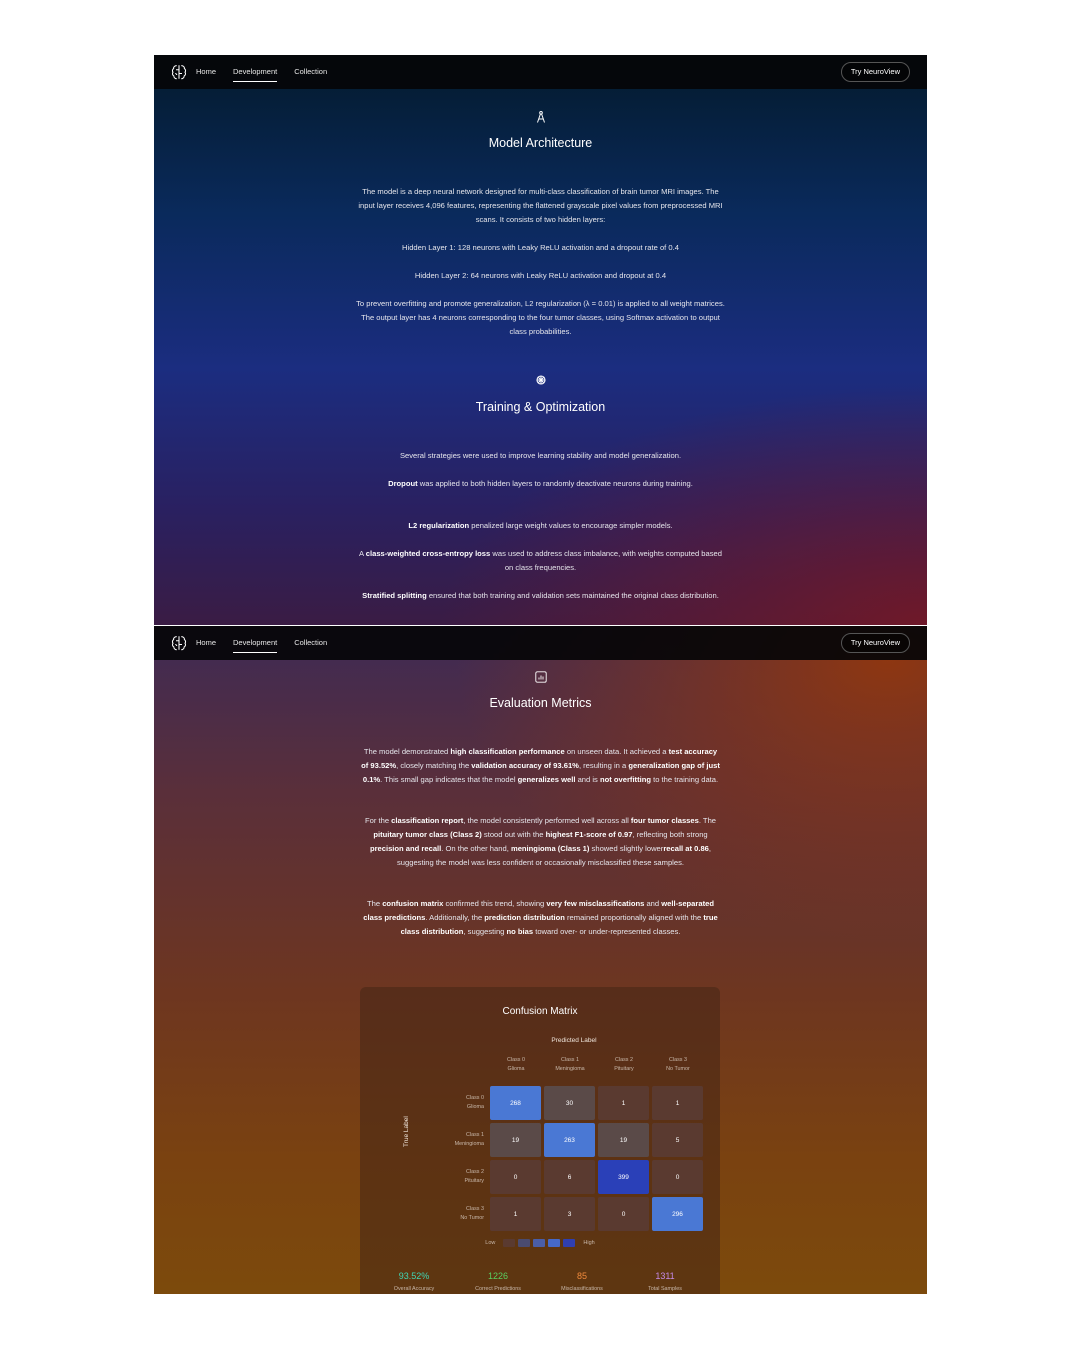 The width and height of the screenshot is (1080, 1350). Describe the element at coordinates (569, 1140) in the screenshot. I see `matrix-cell-1-1: 263` at that location.